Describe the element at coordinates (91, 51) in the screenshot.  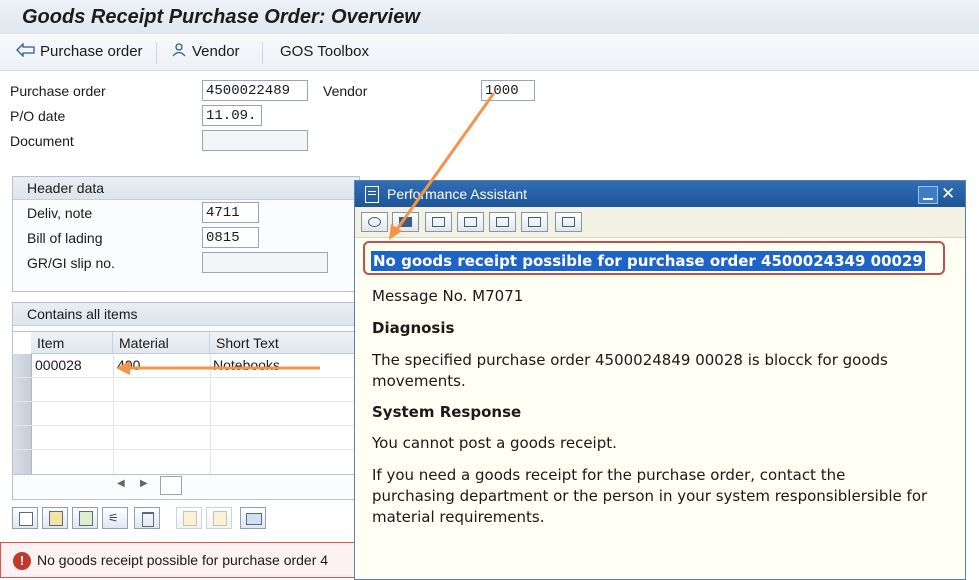
I see `purchase-order-button-label: Purchase order` at that location.